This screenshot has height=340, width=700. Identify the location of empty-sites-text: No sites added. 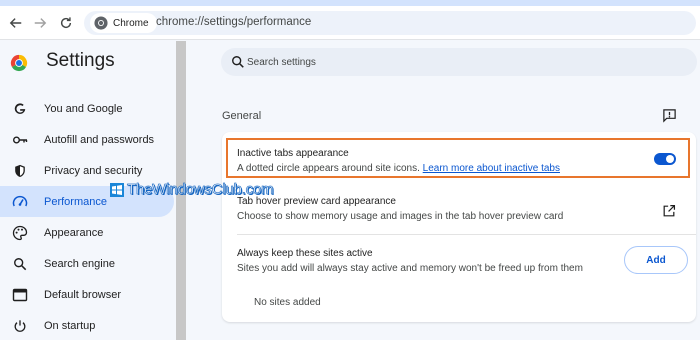
(287, 302).